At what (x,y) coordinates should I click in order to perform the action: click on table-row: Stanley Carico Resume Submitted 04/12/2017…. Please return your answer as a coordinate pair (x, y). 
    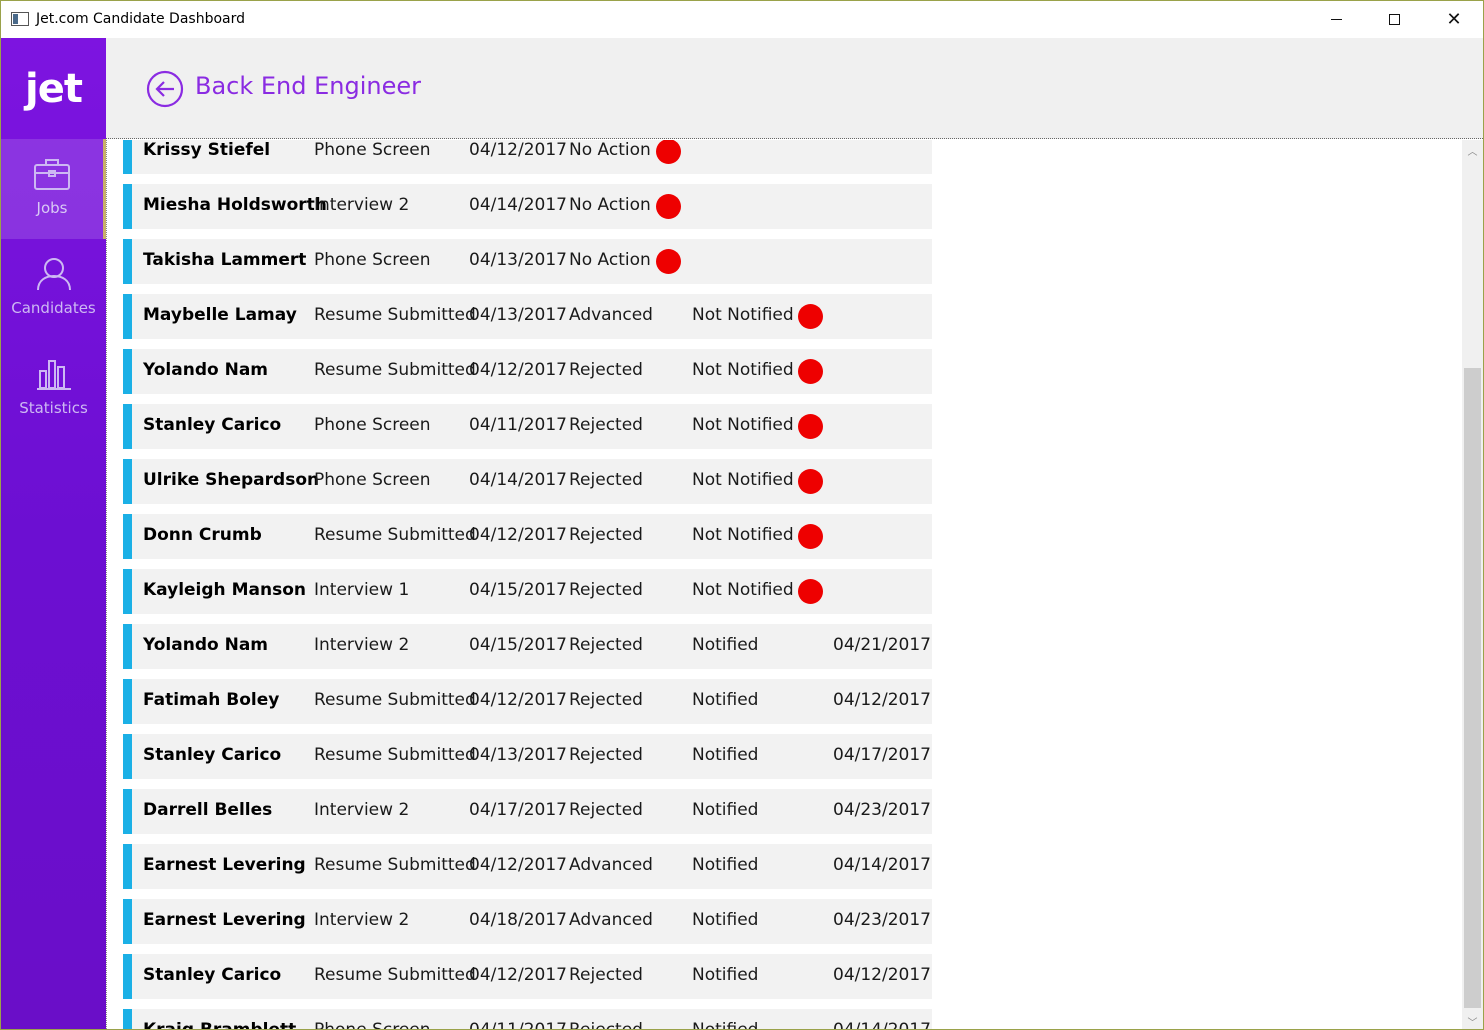
    Looking at the image, I should click on (527, 976).